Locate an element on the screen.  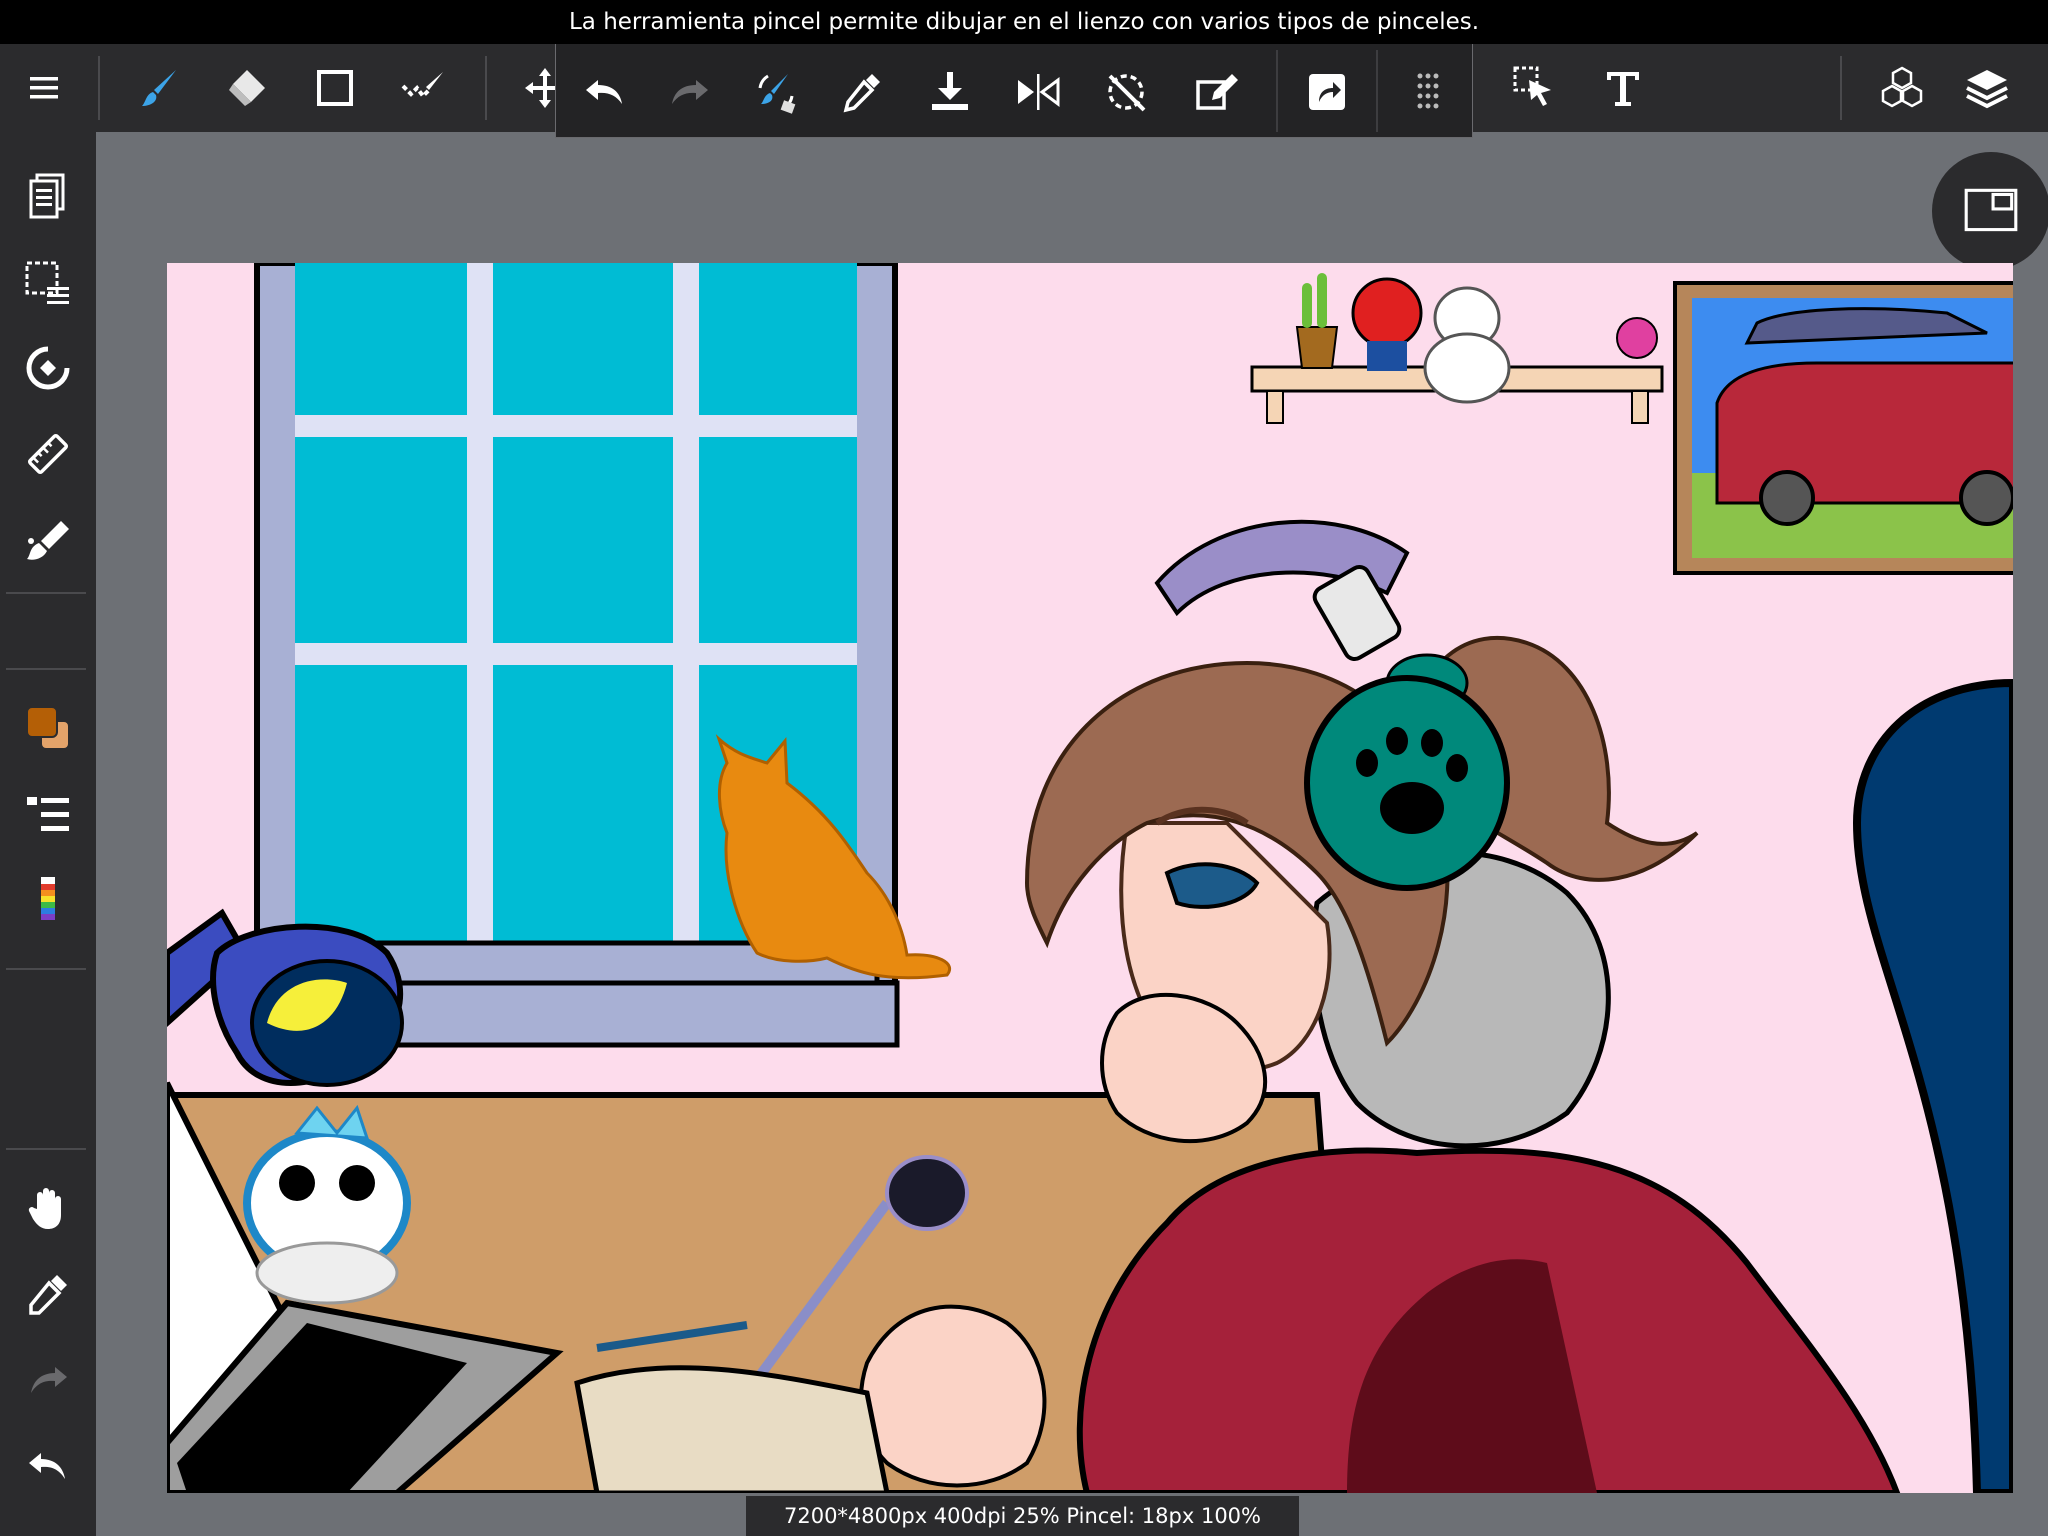
selection-pen-icon is located at coordinates (423, 88).